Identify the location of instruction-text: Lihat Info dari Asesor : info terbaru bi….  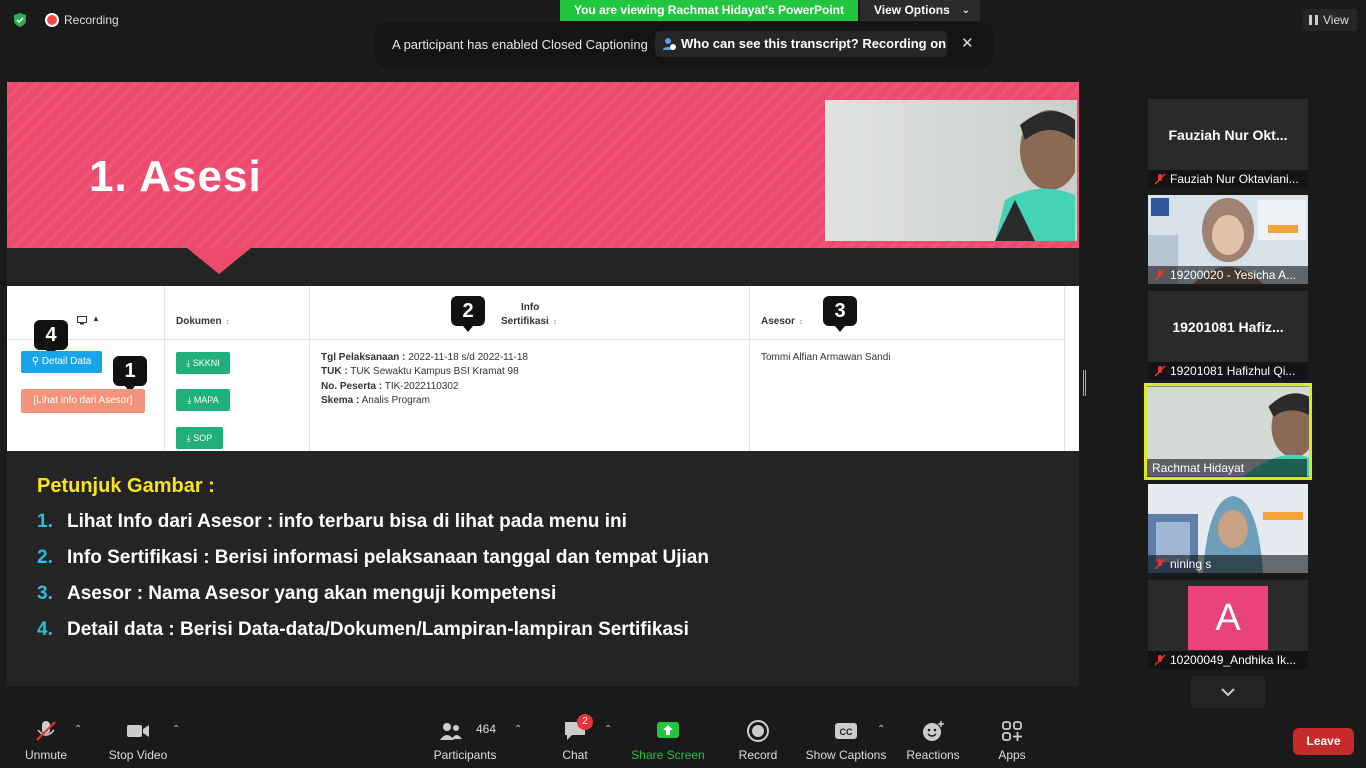
(347, 521).